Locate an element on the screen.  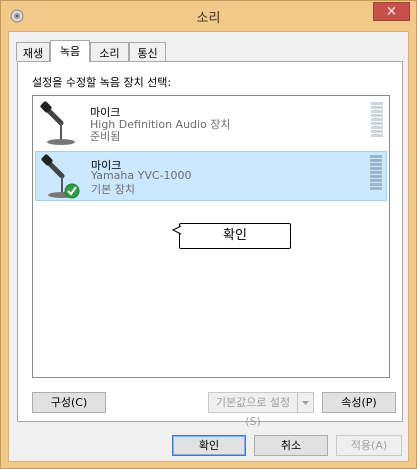
apply-button: 적용(A) is located at coordinates (369, 445).